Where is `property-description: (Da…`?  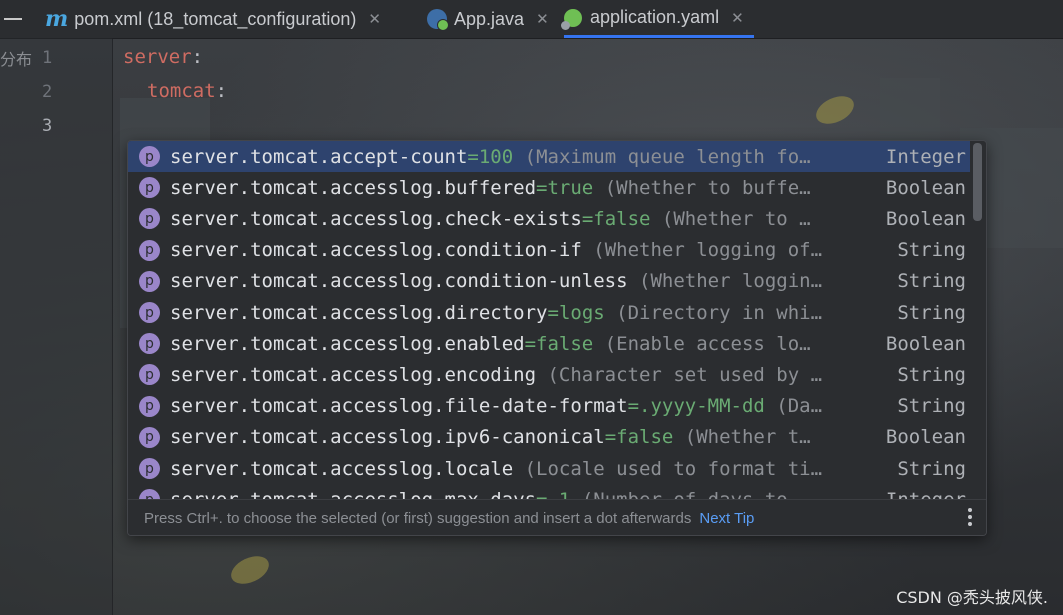 property-description: (Da… is located at coordinates (793, 406).